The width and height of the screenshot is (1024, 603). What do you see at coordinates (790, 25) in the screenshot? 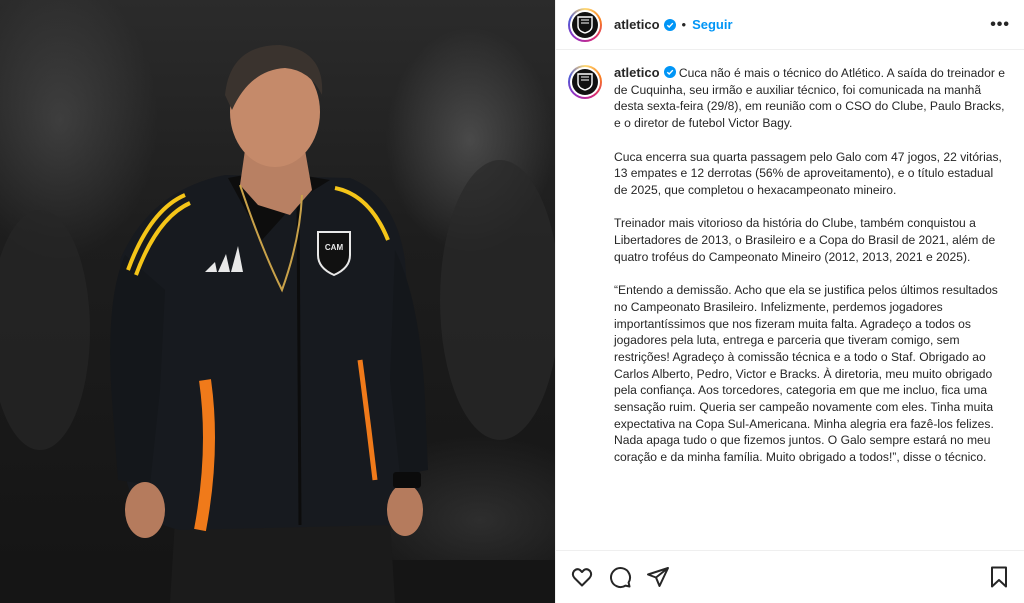
I see `post-header: atletico • Seguir •••` at bounding box center [790, 25].